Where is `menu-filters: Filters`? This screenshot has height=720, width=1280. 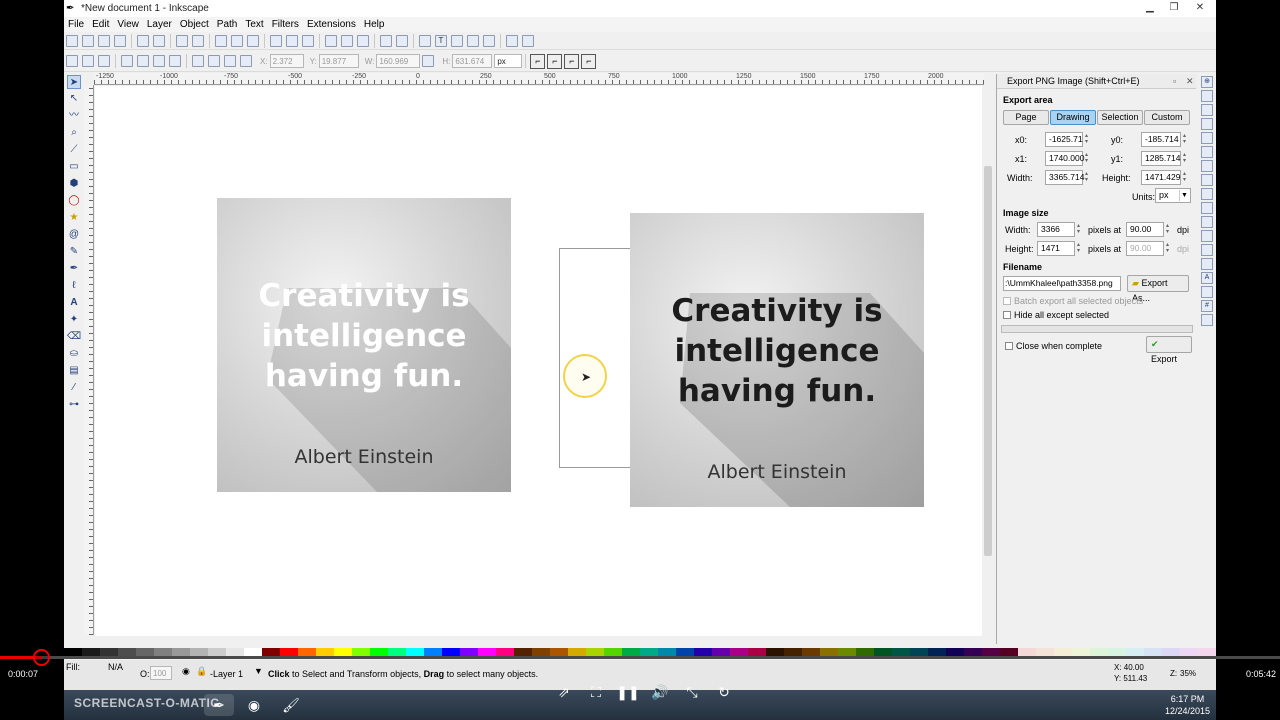
menu-filters: Filters is located at coordinates (285, 24).